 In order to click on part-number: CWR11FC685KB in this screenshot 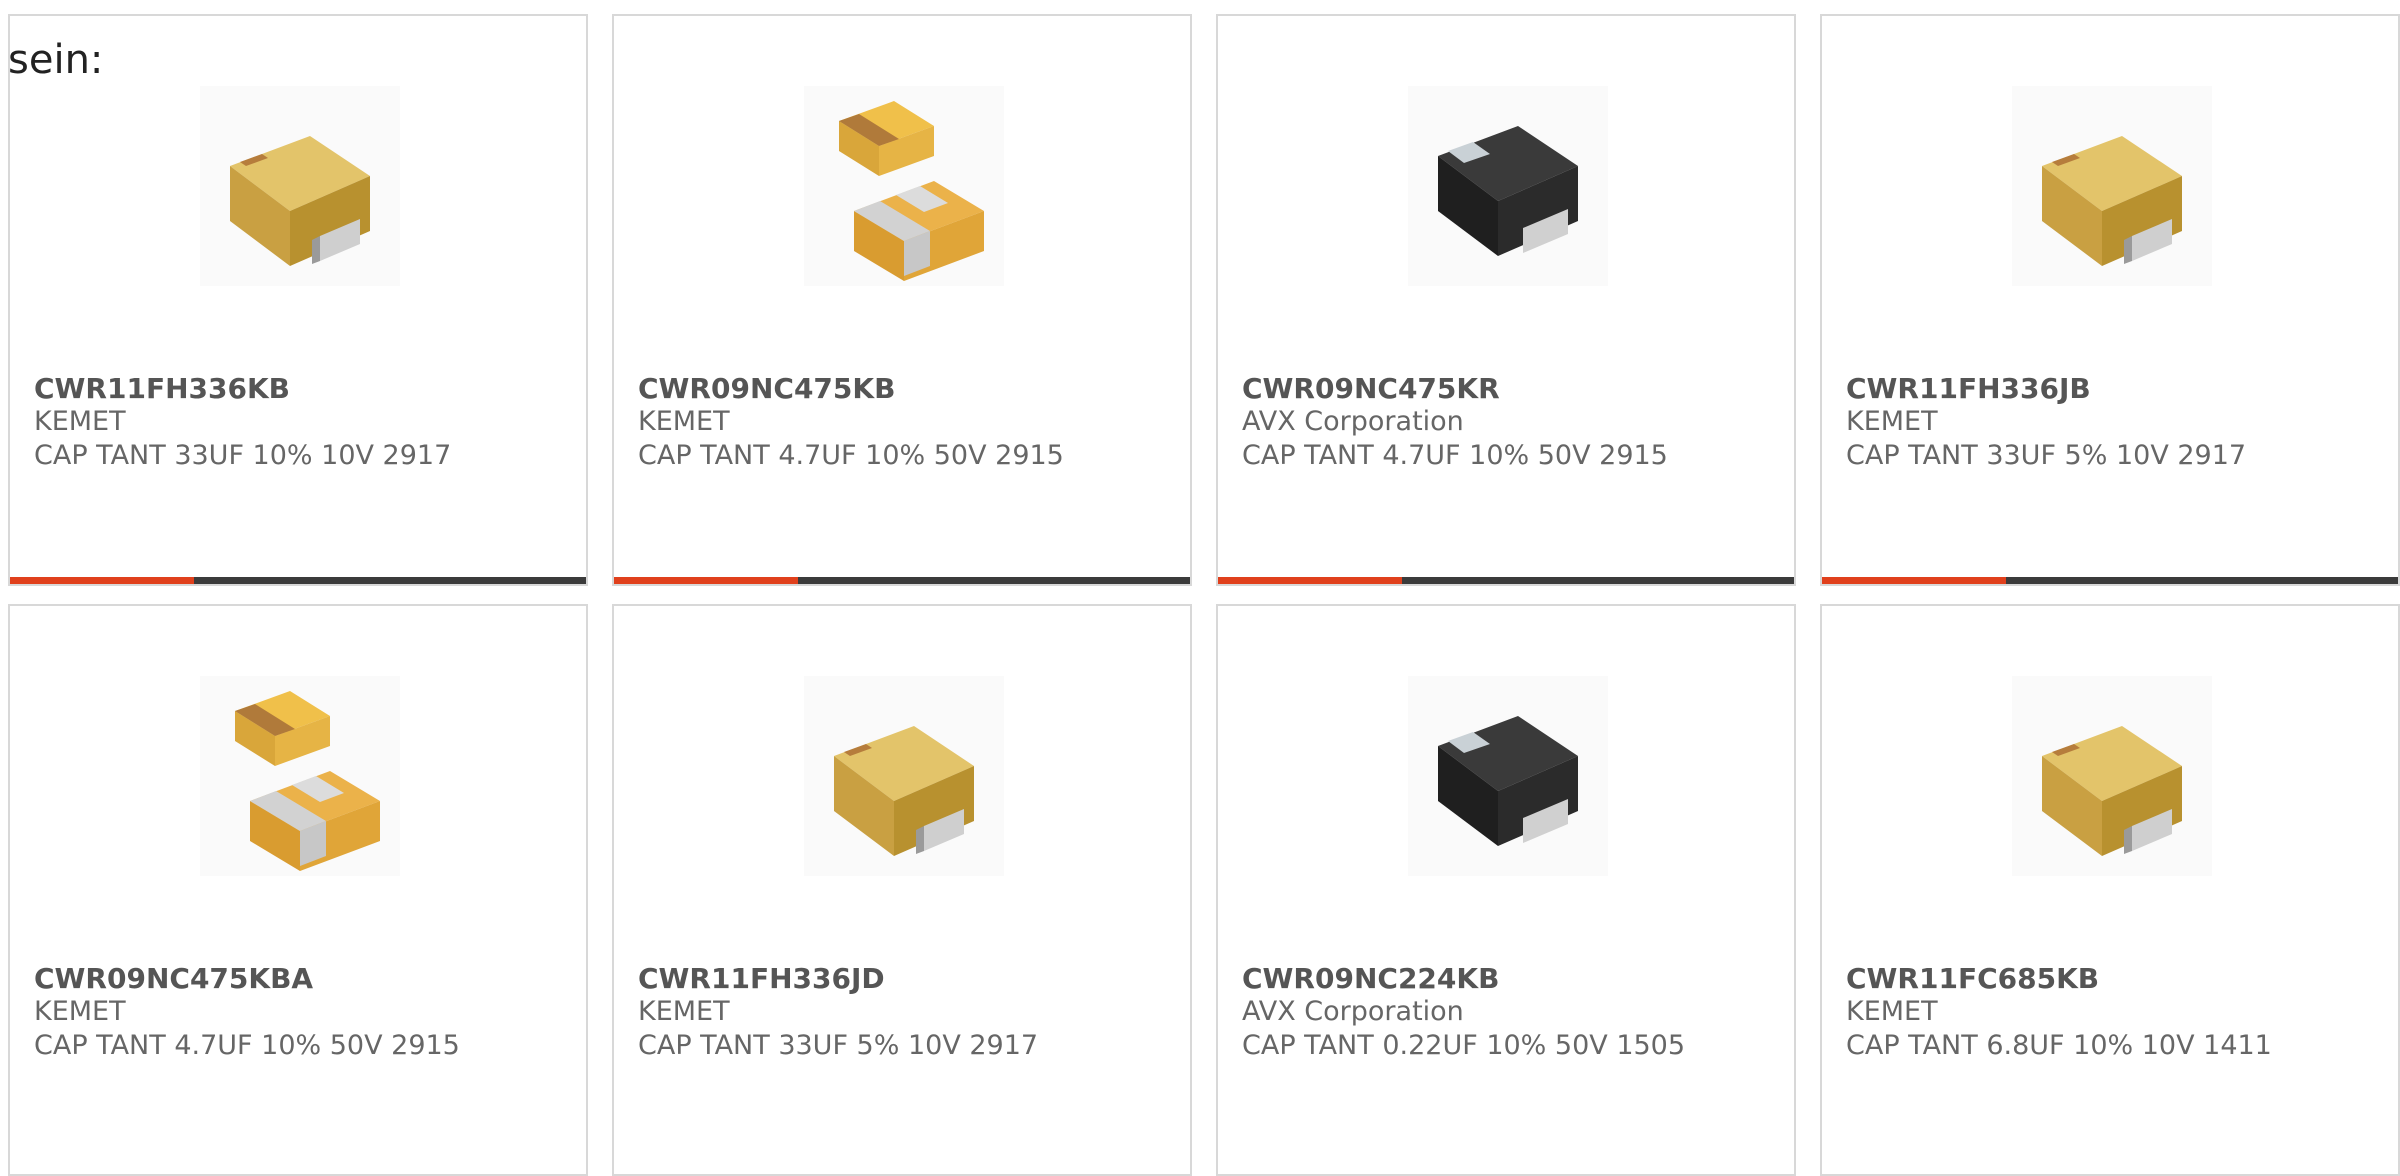, I will do `click(1972, 978)`.